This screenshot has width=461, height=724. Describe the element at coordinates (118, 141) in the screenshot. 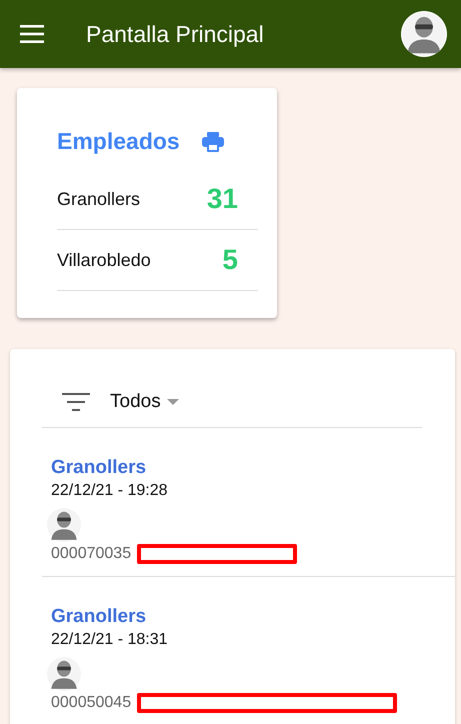

I see `card-title: Empleados` at that location.